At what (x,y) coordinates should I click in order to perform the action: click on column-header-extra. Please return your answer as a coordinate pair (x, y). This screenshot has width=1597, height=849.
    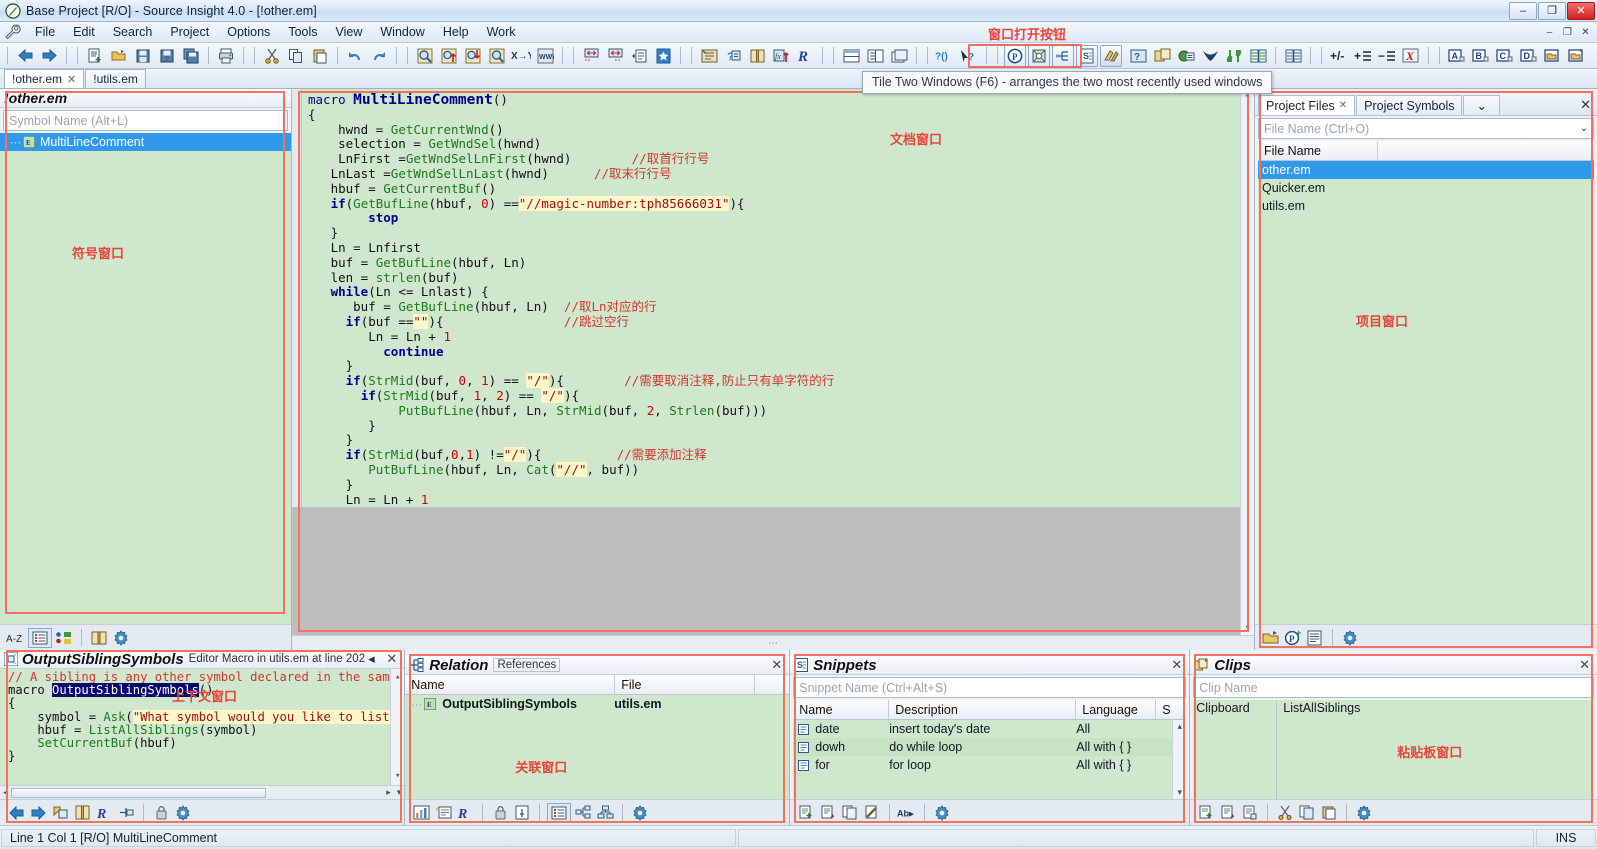
    Looking at the image, I should click on (772, 684).